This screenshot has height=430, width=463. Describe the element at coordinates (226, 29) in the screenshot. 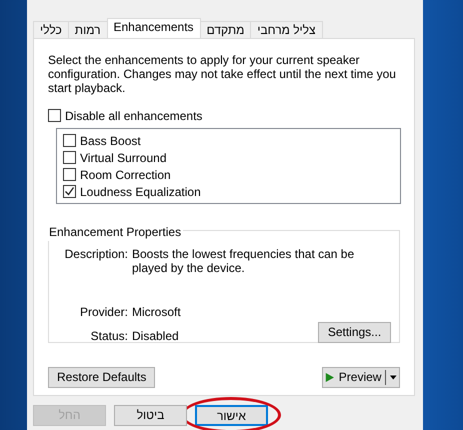

I see `tab: מתקדם` at that location.